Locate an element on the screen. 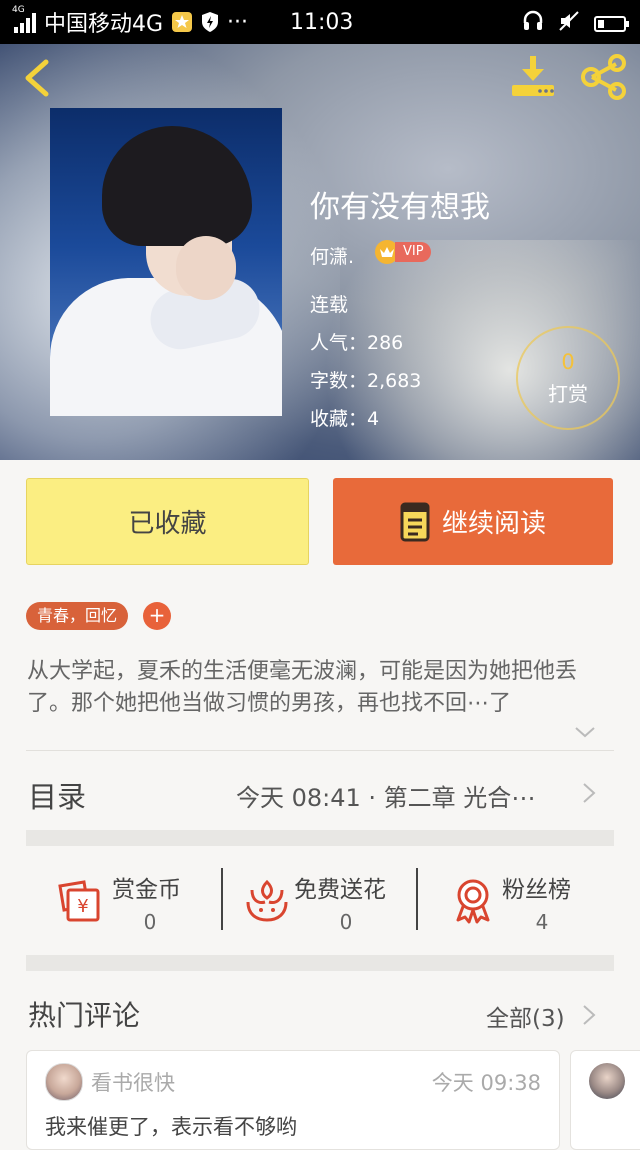 This screenshot has width=640, height=1150. continue-reading-button: 继续阅读 is located at coordinates (473, 521).